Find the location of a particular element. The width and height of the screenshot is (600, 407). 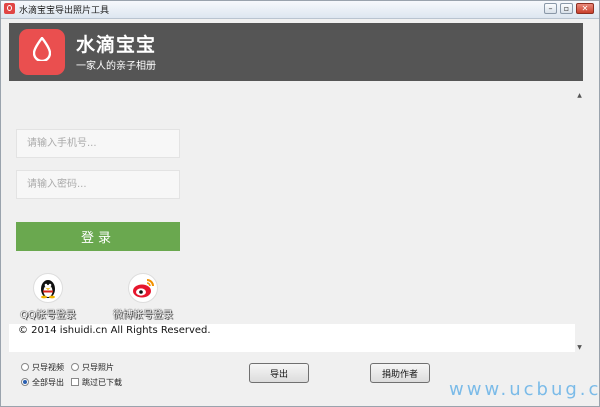

qq-login: QQ帐号登录 is located at coordinates (48, 298).